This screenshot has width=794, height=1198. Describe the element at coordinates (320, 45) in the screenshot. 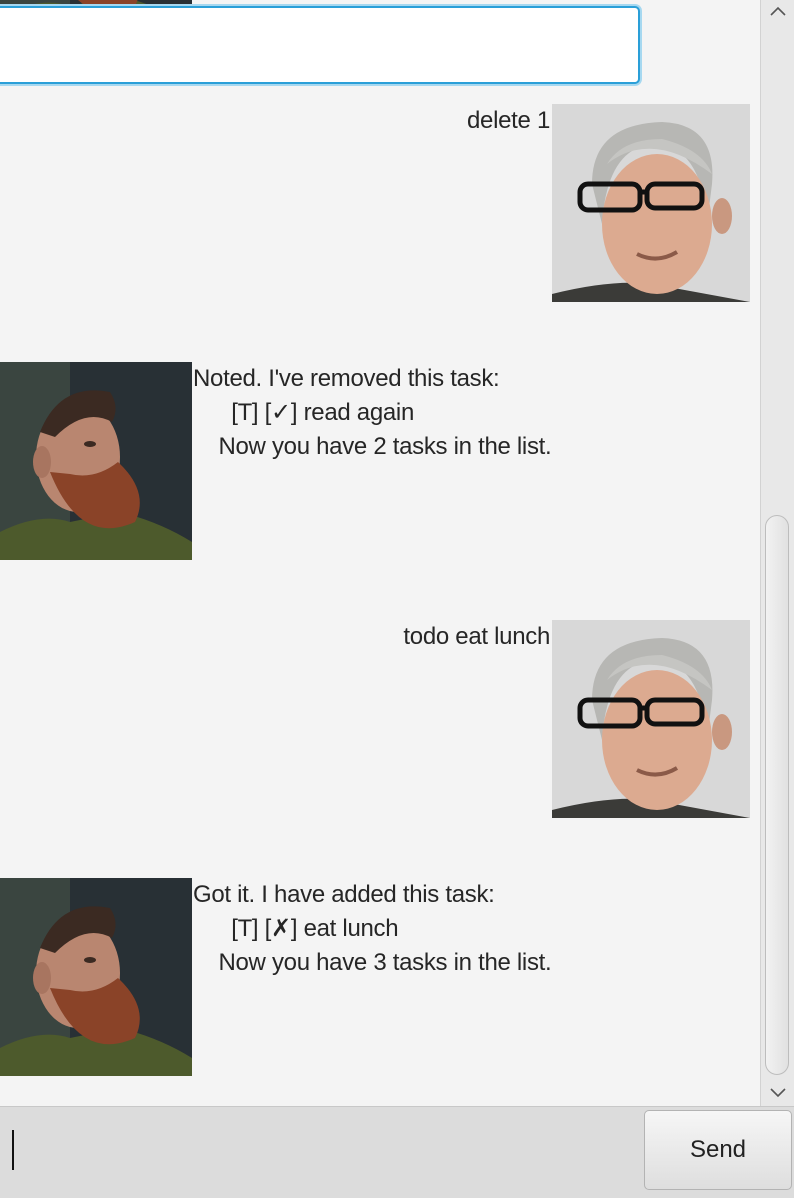

I see `message-input` at that location.